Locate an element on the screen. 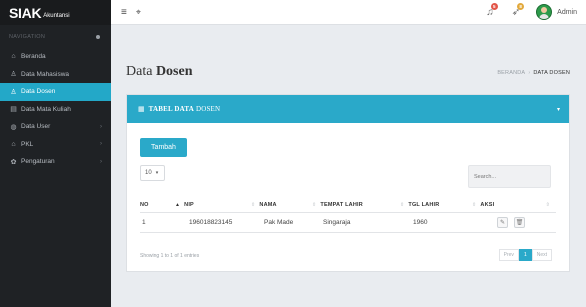  nav-heading-label: NAVIGATION is located at coordinates (27, 36).